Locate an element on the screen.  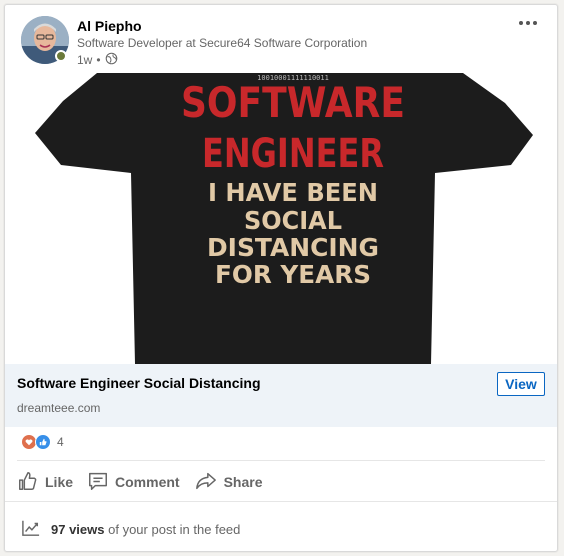
comment-button: Comment is located at coordinates (133, 482).